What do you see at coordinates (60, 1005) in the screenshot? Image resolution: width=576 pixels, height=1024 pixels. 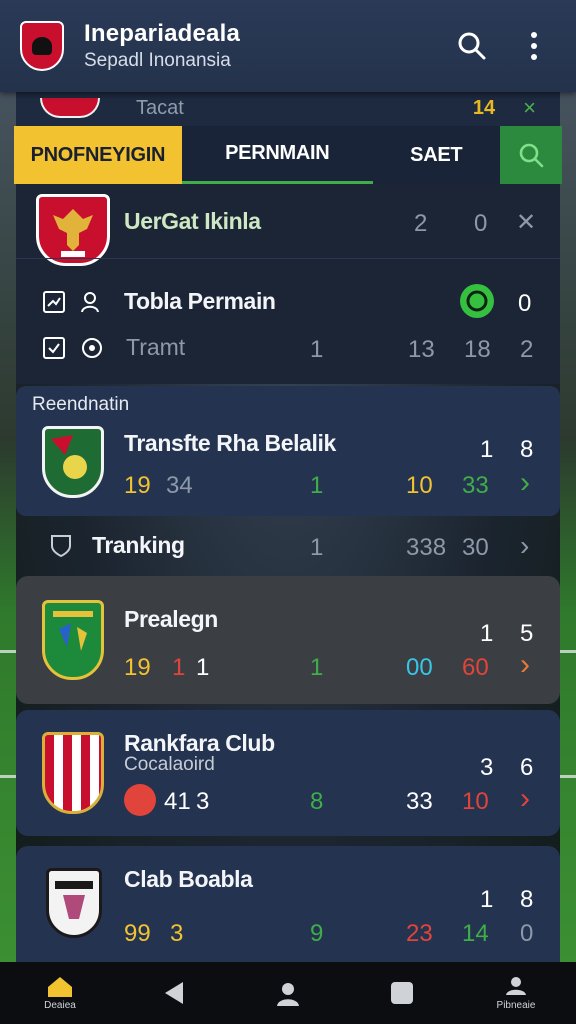 I see `nav-label: Deaiea` at bounding box center [60, 1005].